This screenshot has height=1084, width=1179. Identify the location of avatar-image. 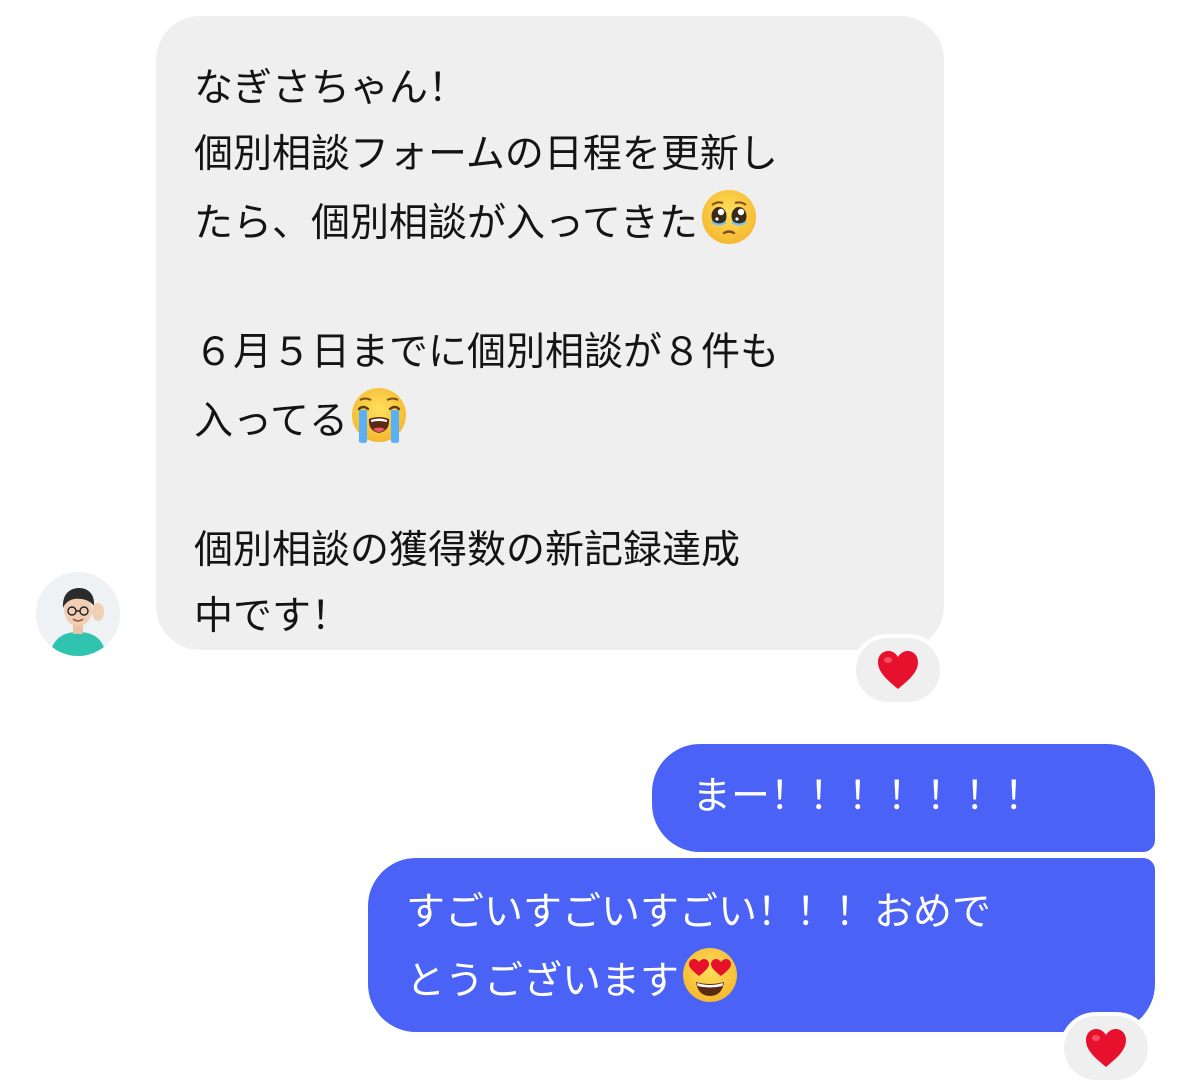
(78, 614).